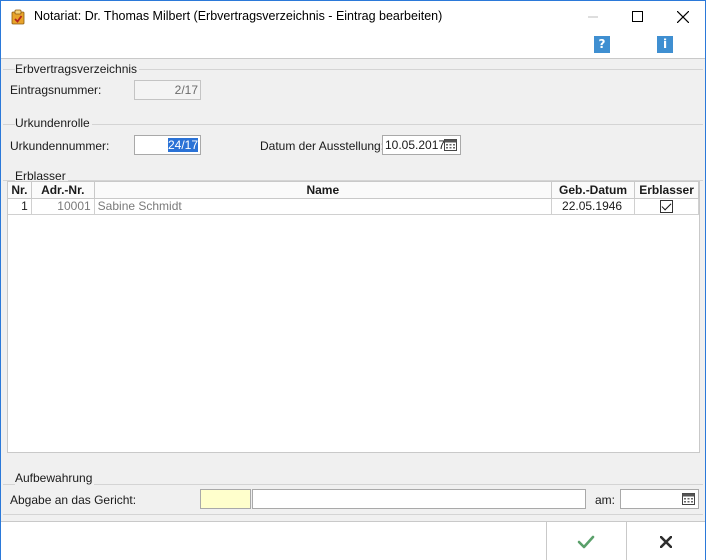 The height and width of the screenshot is (560, 706). I want to click on datum-ausstellung-value: 10.05.2017, so click(415, 145).